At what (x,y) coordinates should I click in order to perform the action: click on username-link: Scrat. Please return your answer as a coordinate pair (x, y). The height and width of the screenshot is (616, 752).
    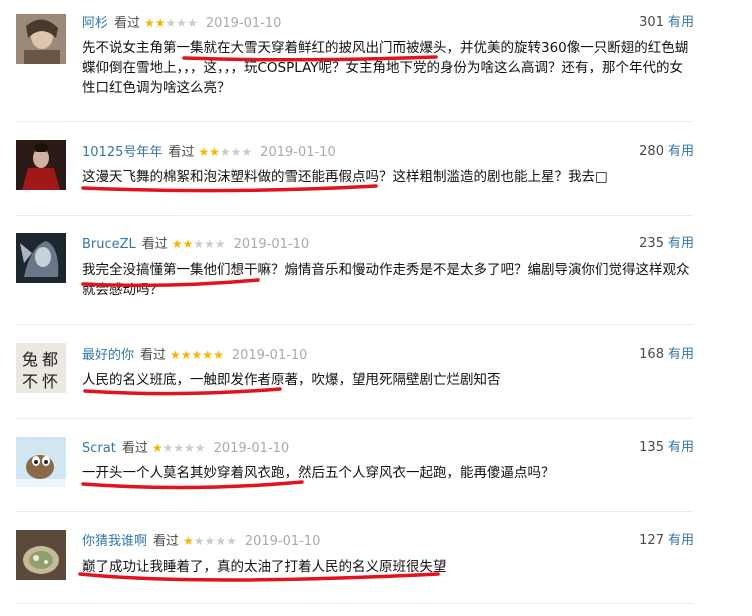
    Looking at the image, I should click on (99, 448).